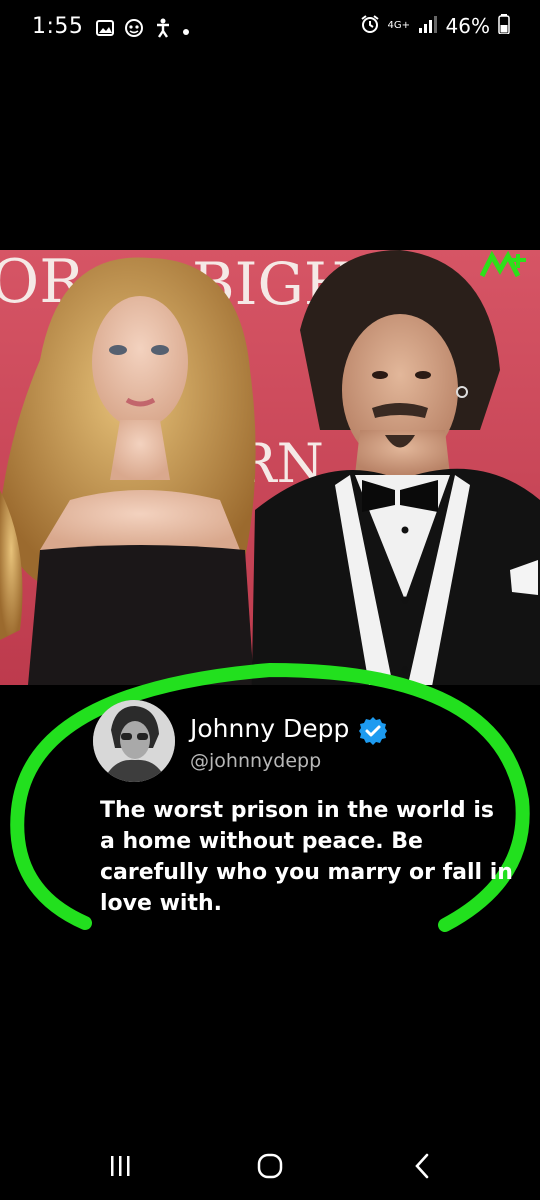 This screenshot has height=1200, width=540. I want to click on back-icon, so click(422, 1166).